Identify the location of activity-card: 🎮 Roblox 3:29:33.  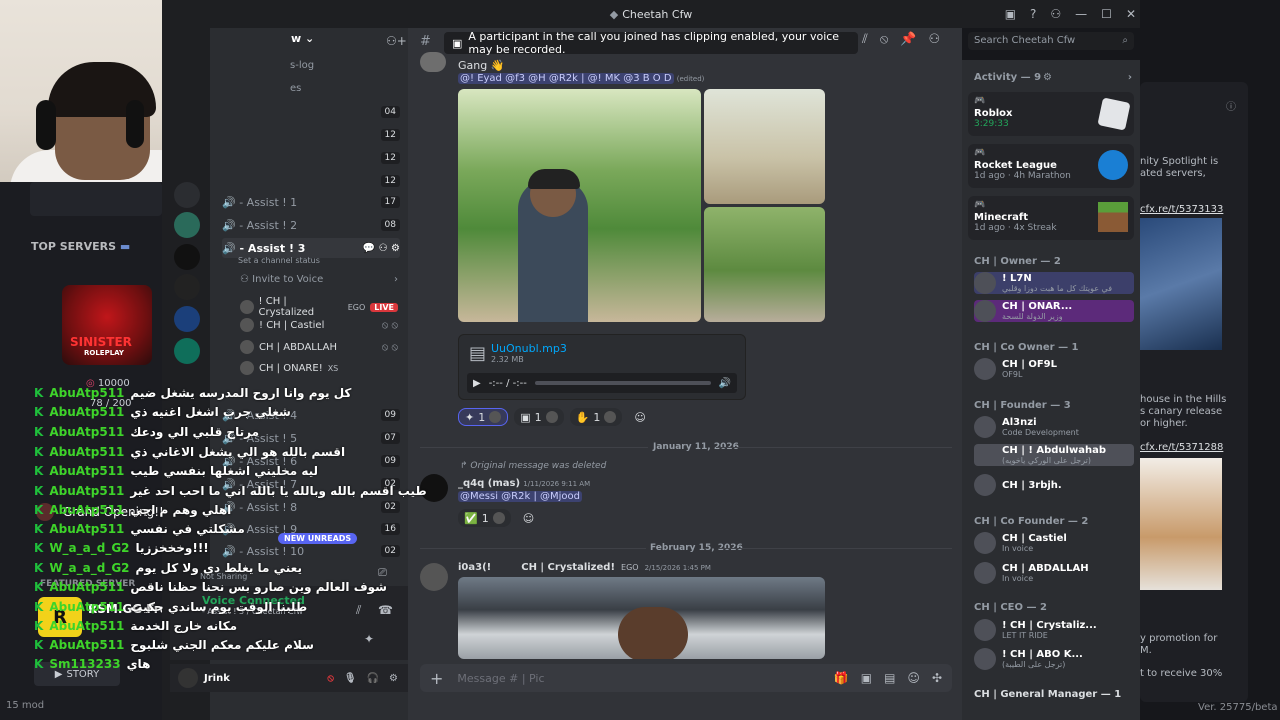
(1051, 114).